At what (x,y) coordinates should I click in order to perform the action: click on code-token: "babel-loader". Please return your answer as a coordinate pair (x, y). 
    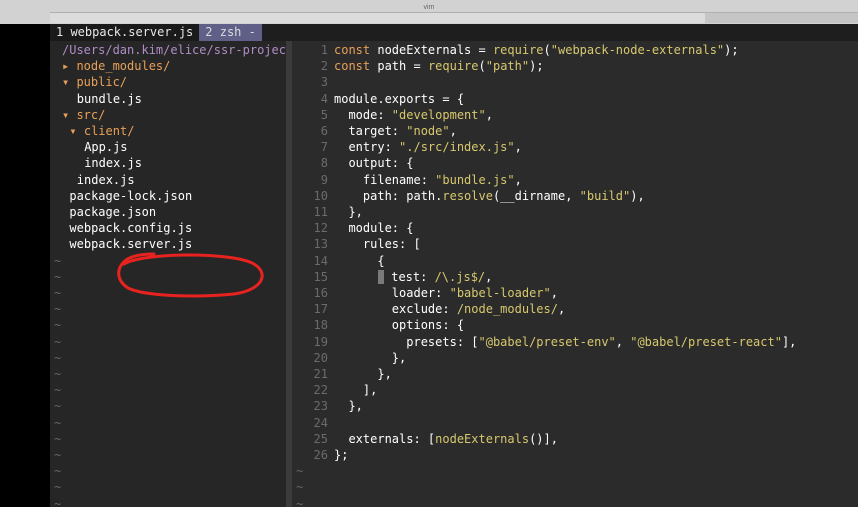
    Looking at the image, I should click on (500, 293).